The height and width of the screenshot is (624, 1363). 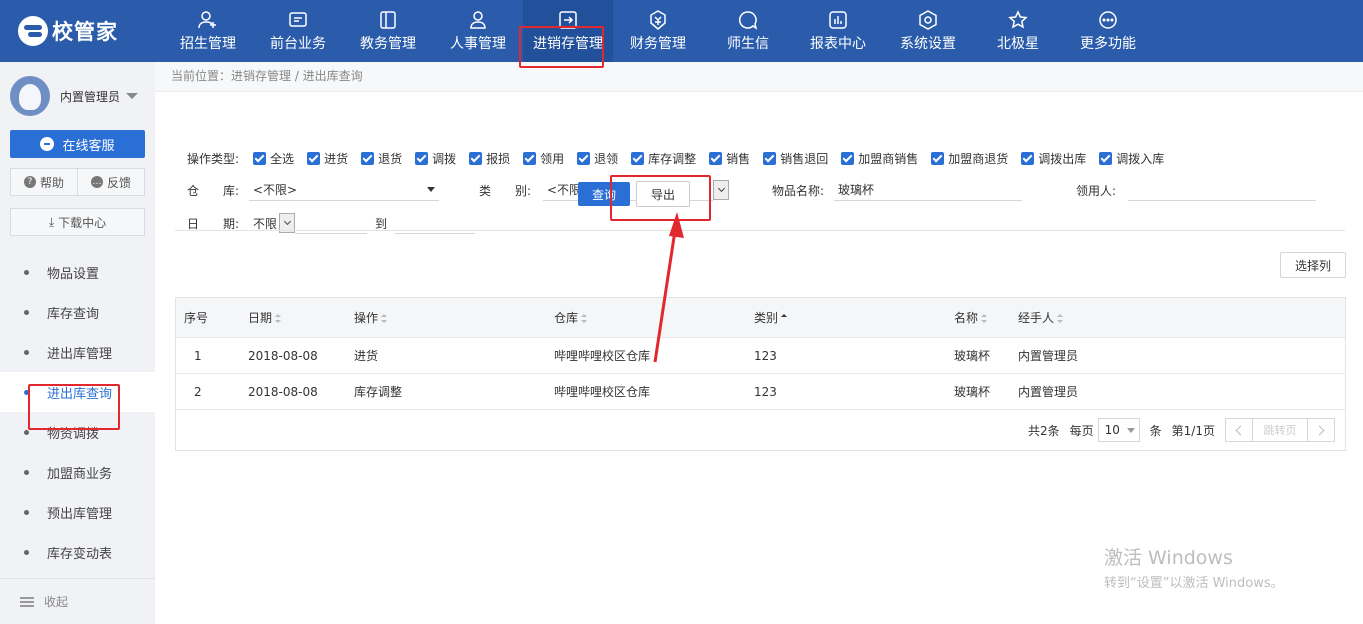 I want to click on op-type-checkbox: 全选, so click(x=273, y=158).